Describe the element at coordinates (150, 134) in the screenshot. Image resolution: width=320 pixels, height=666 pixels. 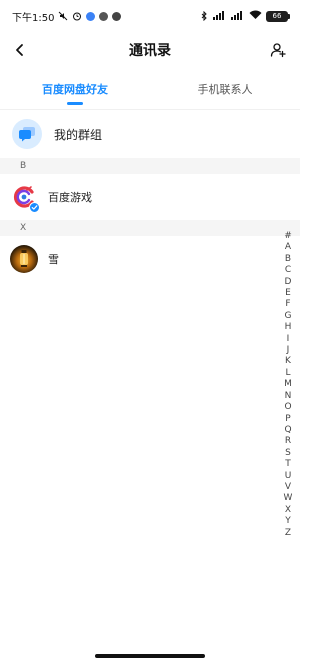
I see `my-groups-row: 我的群组` at that location.